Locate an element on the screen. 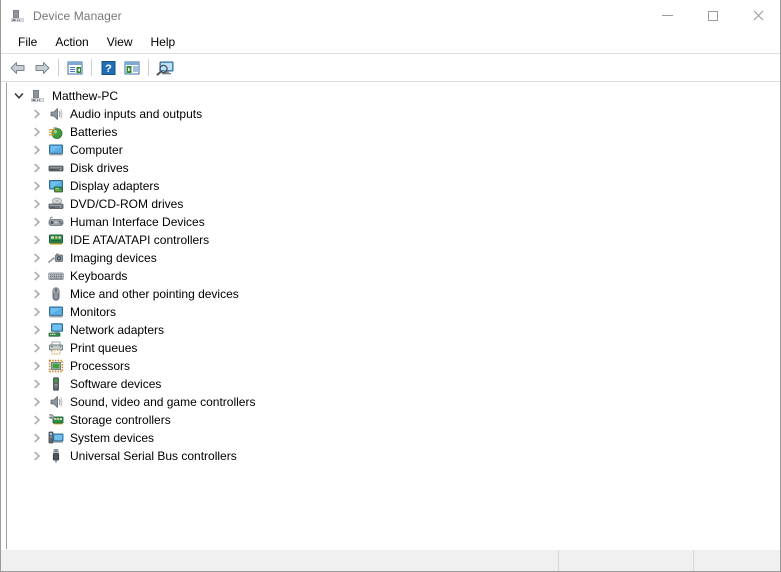 The width and height of the screenshot is (781, 572). menu-view: View is located at coordinates (120, 42).